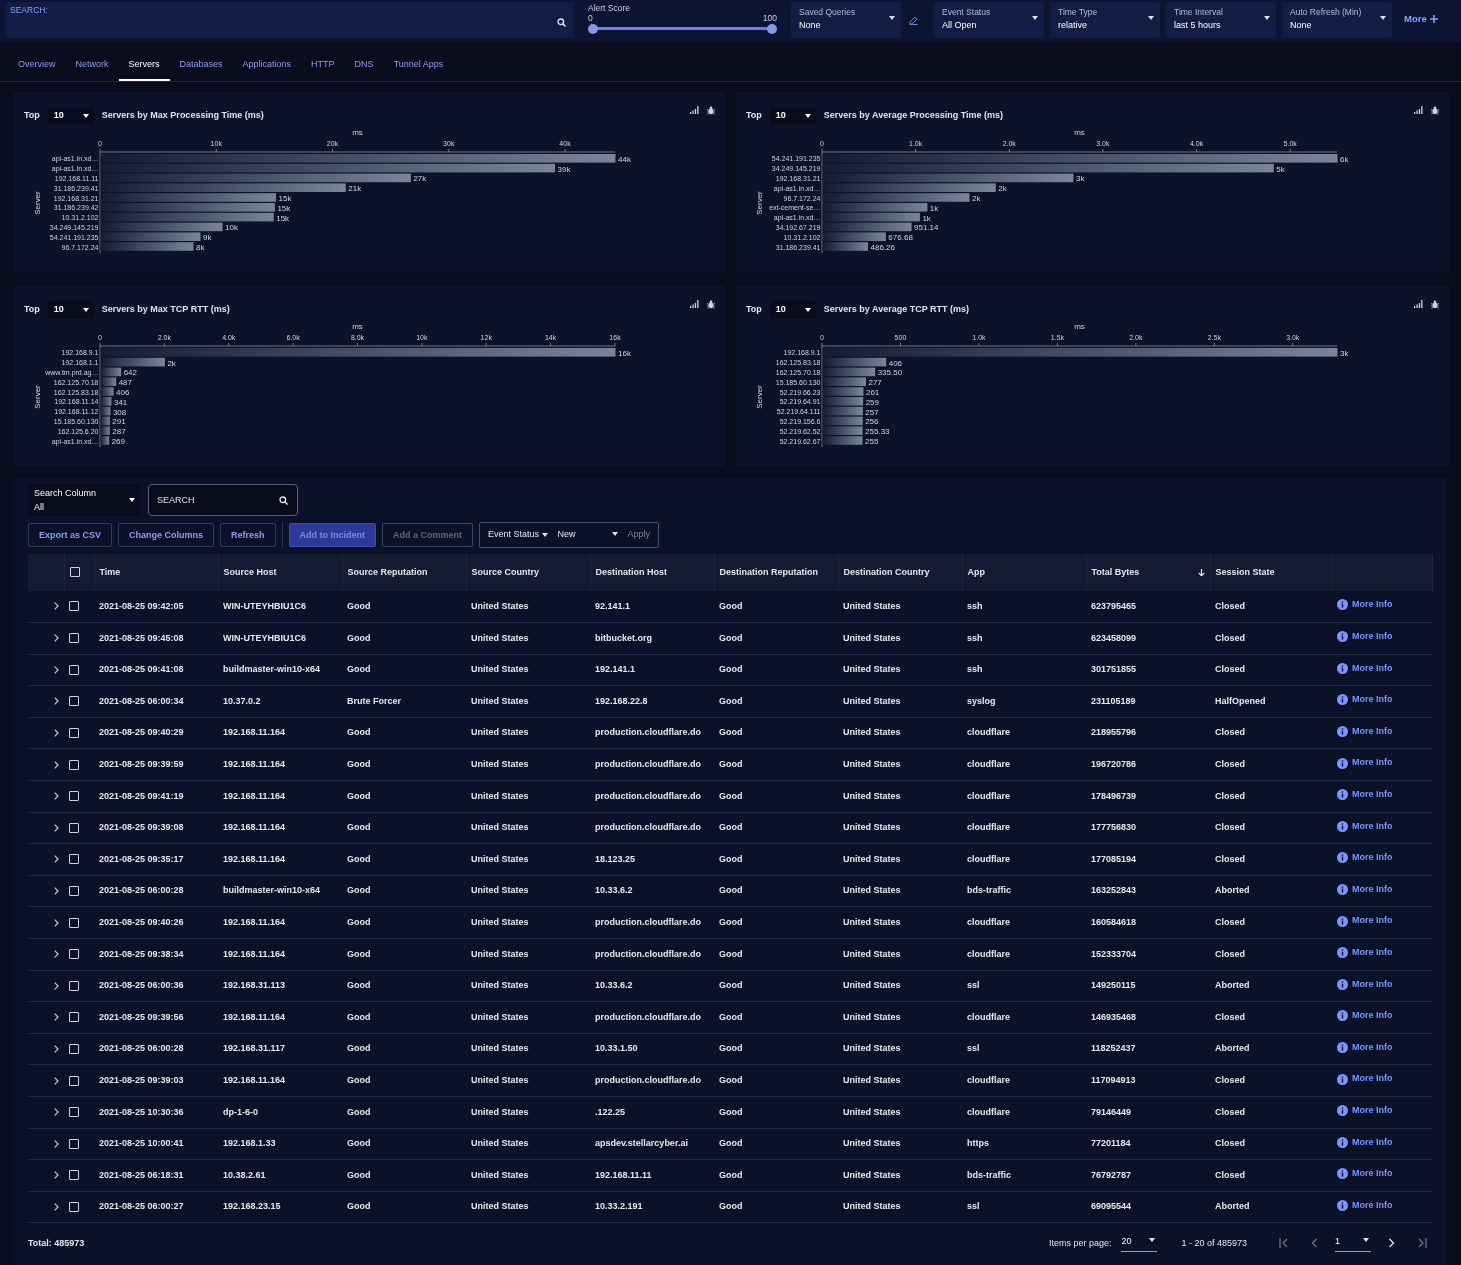 This screenshot has width=1461, height=1265. What do you see at coordinates (846, 20) in the screenshot?
I see `dropdown: Saved Queries None` at bounding box center [846, 20].